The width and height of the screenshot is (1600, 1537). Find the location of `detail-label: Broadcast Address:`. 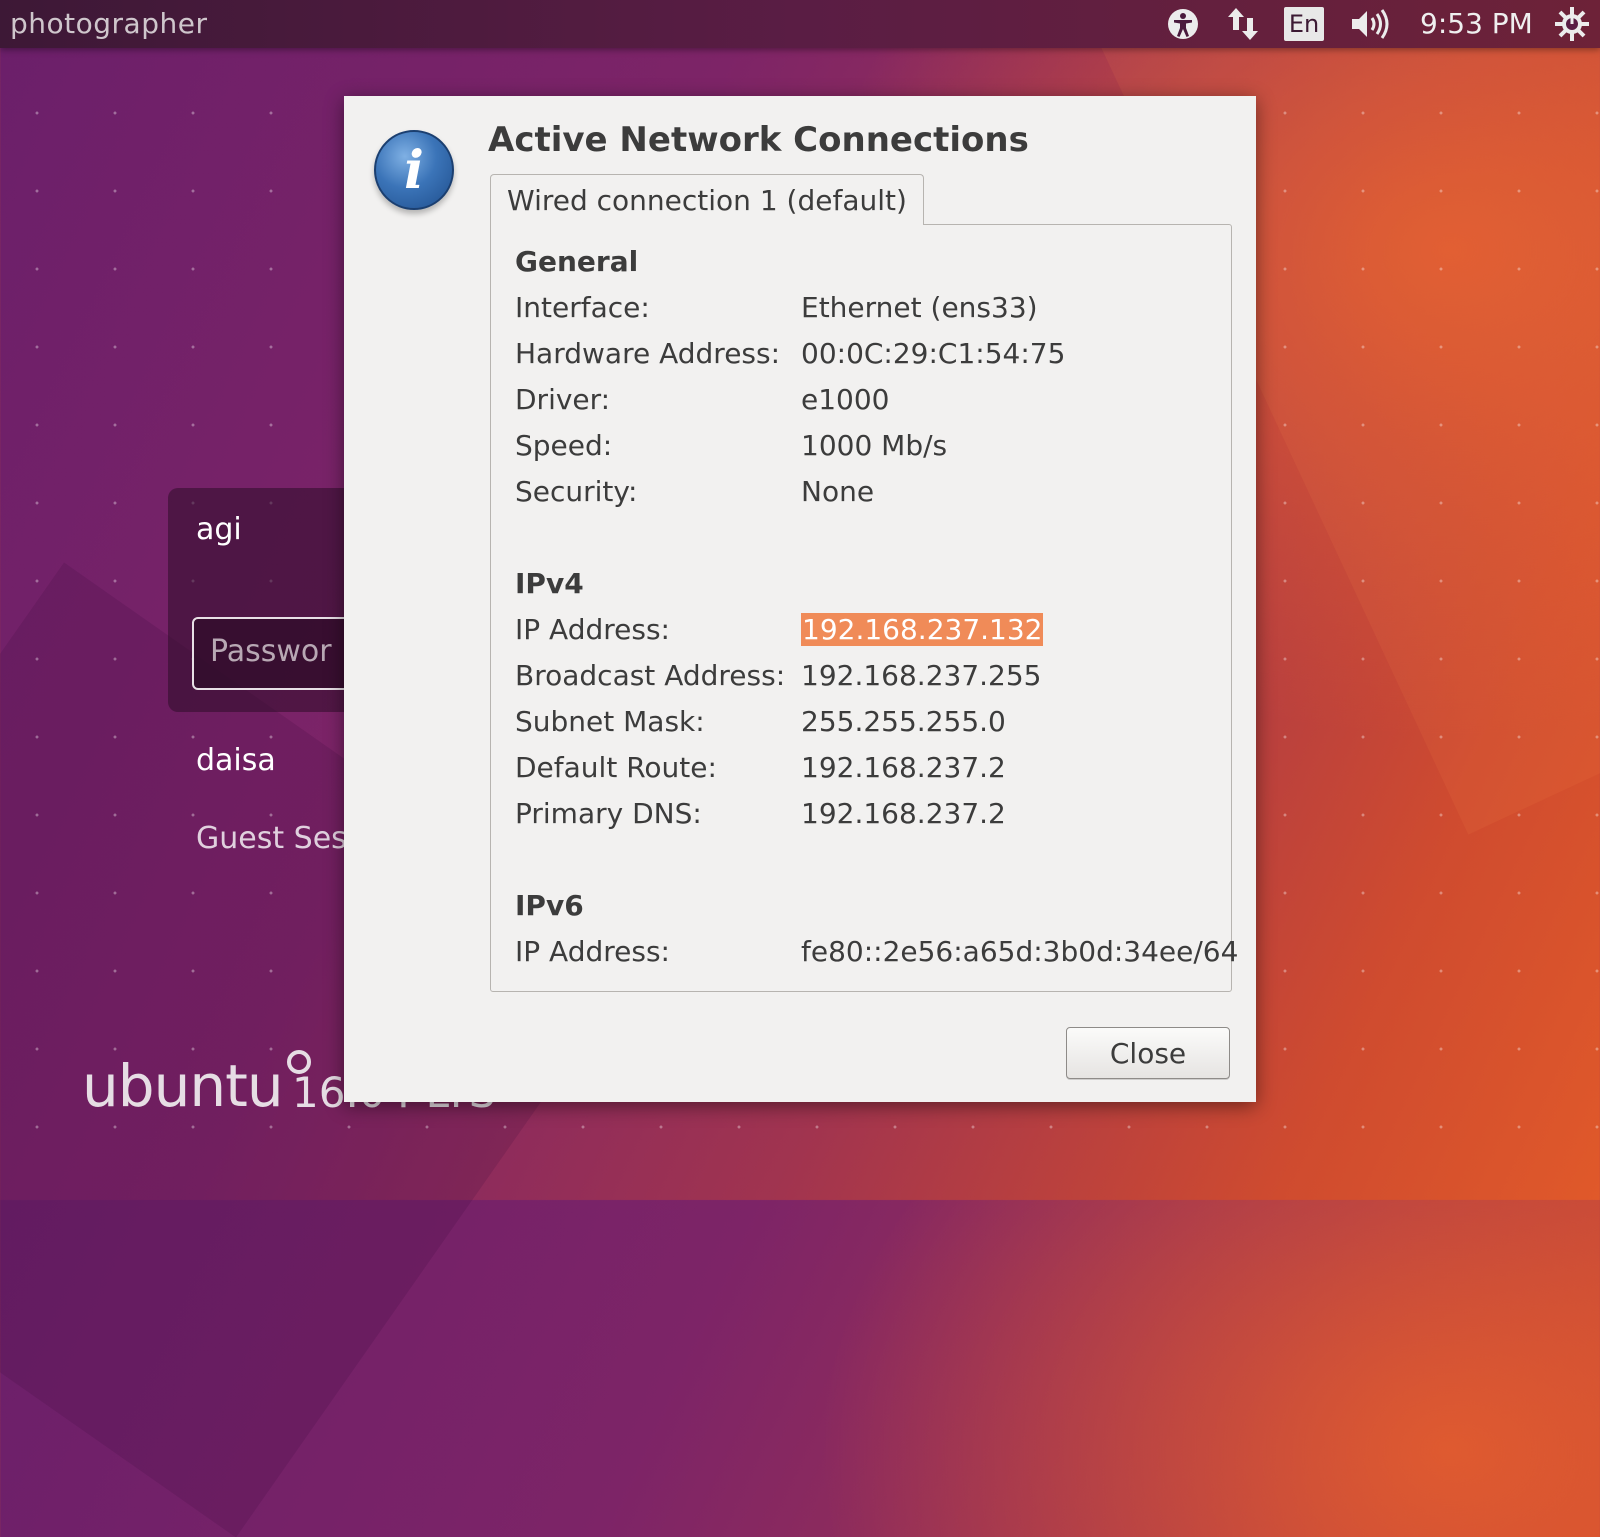

detail-label: Broadcast Address: is located at coordinates (650, 675).